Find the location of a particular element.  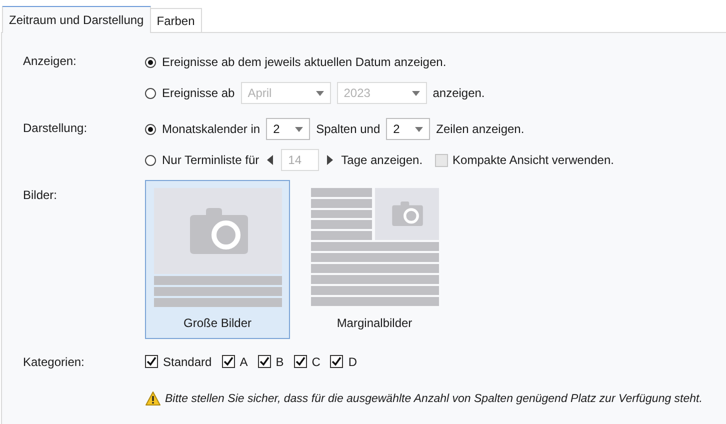

option-label: Ereignisse ab is located at coordinates (198, 93).